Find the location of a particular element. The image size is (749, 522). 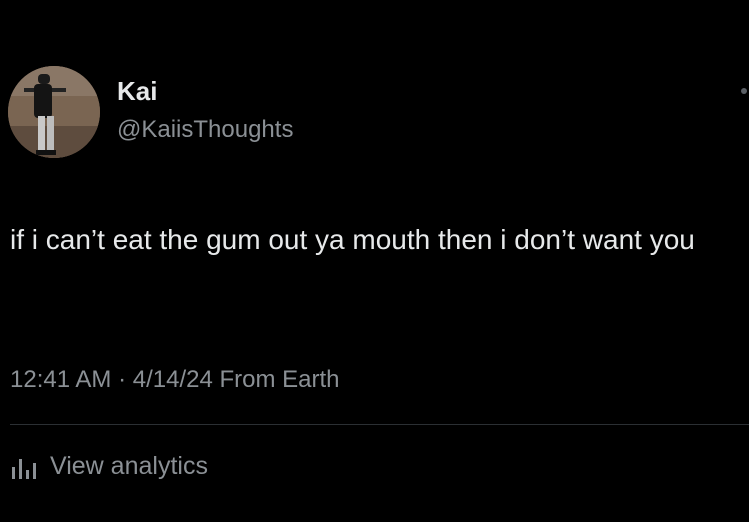

avatar-photo-icon is located at coordinates (54, 112).